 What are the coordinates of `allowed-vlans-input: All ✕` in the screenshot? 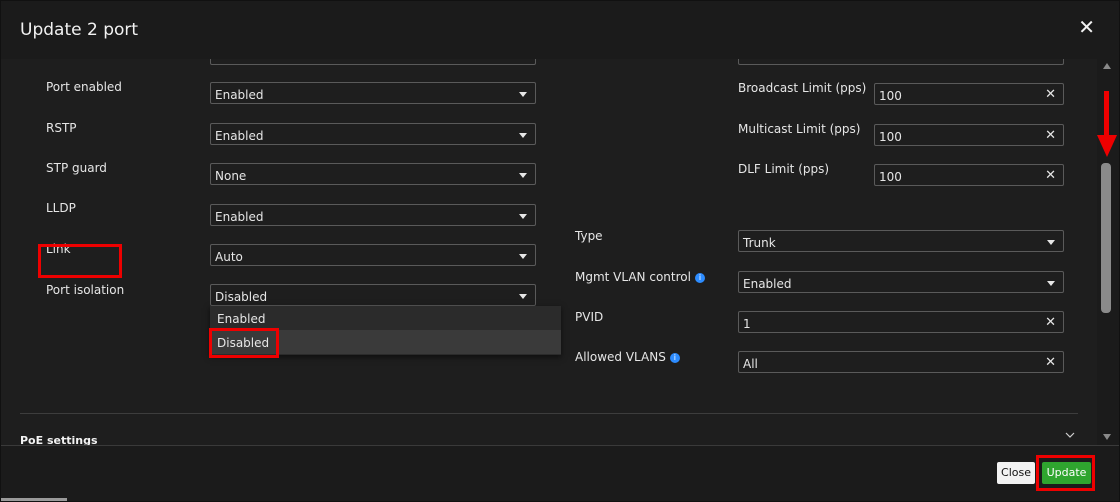 It's located at (901, 362).